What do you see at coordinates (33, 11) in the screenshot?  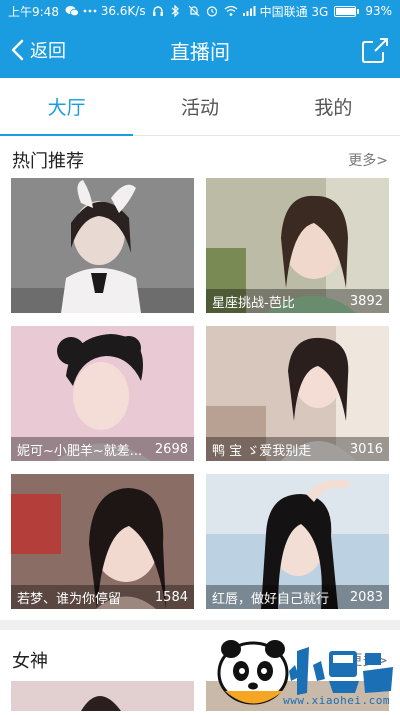 I see `status-time: 上午9:48` at bounding box center [33, 11].